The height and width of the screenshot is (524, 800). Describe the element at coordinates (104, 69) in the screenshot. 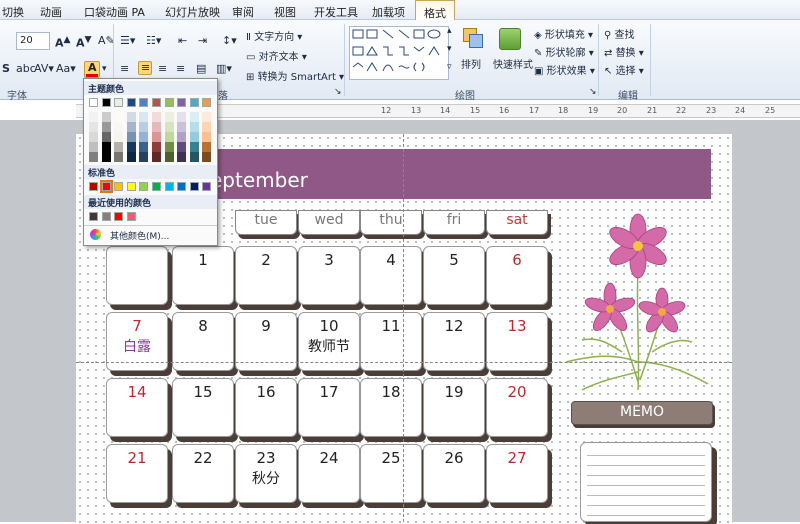

I see `font-color-dropdown-arrow: ▾` at that location.